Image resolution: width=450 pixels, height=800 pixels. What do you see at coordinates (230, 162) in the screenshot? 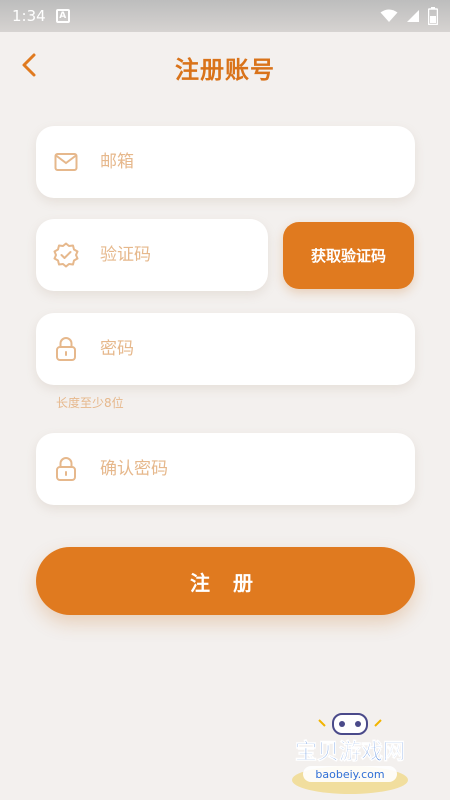
I see `email-input` at bounding box center [230, 162].